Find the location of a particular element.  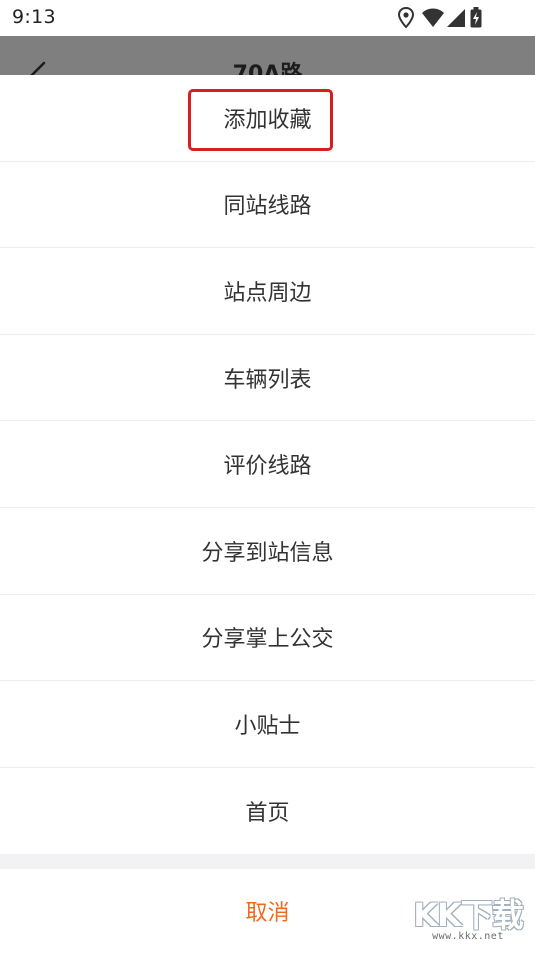

menu-item-add-favorite: 添加收藏 is located at coordinates (267, 118).